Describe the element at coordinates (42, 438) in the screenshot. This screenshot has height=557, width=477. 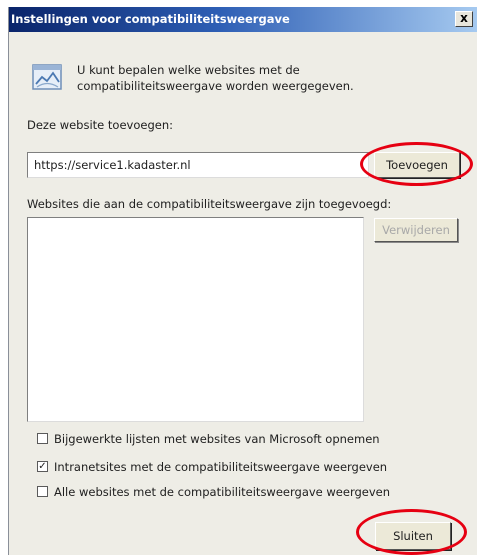
I see `checkbox-microsoft-lists` at that location.